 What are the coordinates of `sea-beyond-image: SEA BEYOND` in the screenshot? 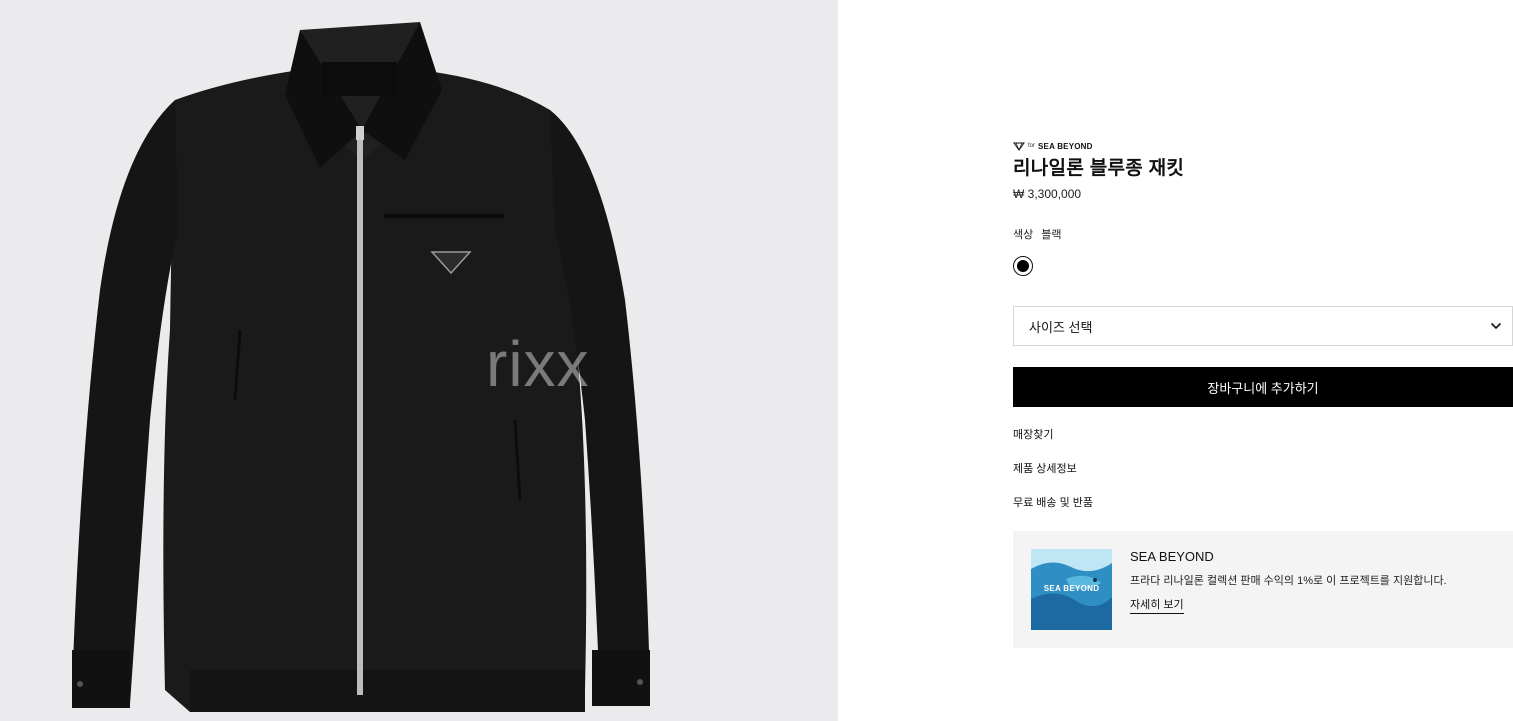 It's located at (1071, 589).